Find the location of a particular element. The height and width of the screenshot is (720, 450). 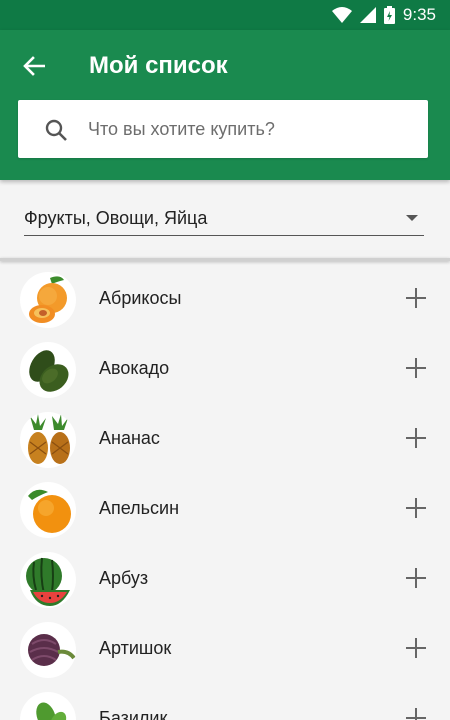

item-name: Абрикосы is located at coordinates (140, 298).